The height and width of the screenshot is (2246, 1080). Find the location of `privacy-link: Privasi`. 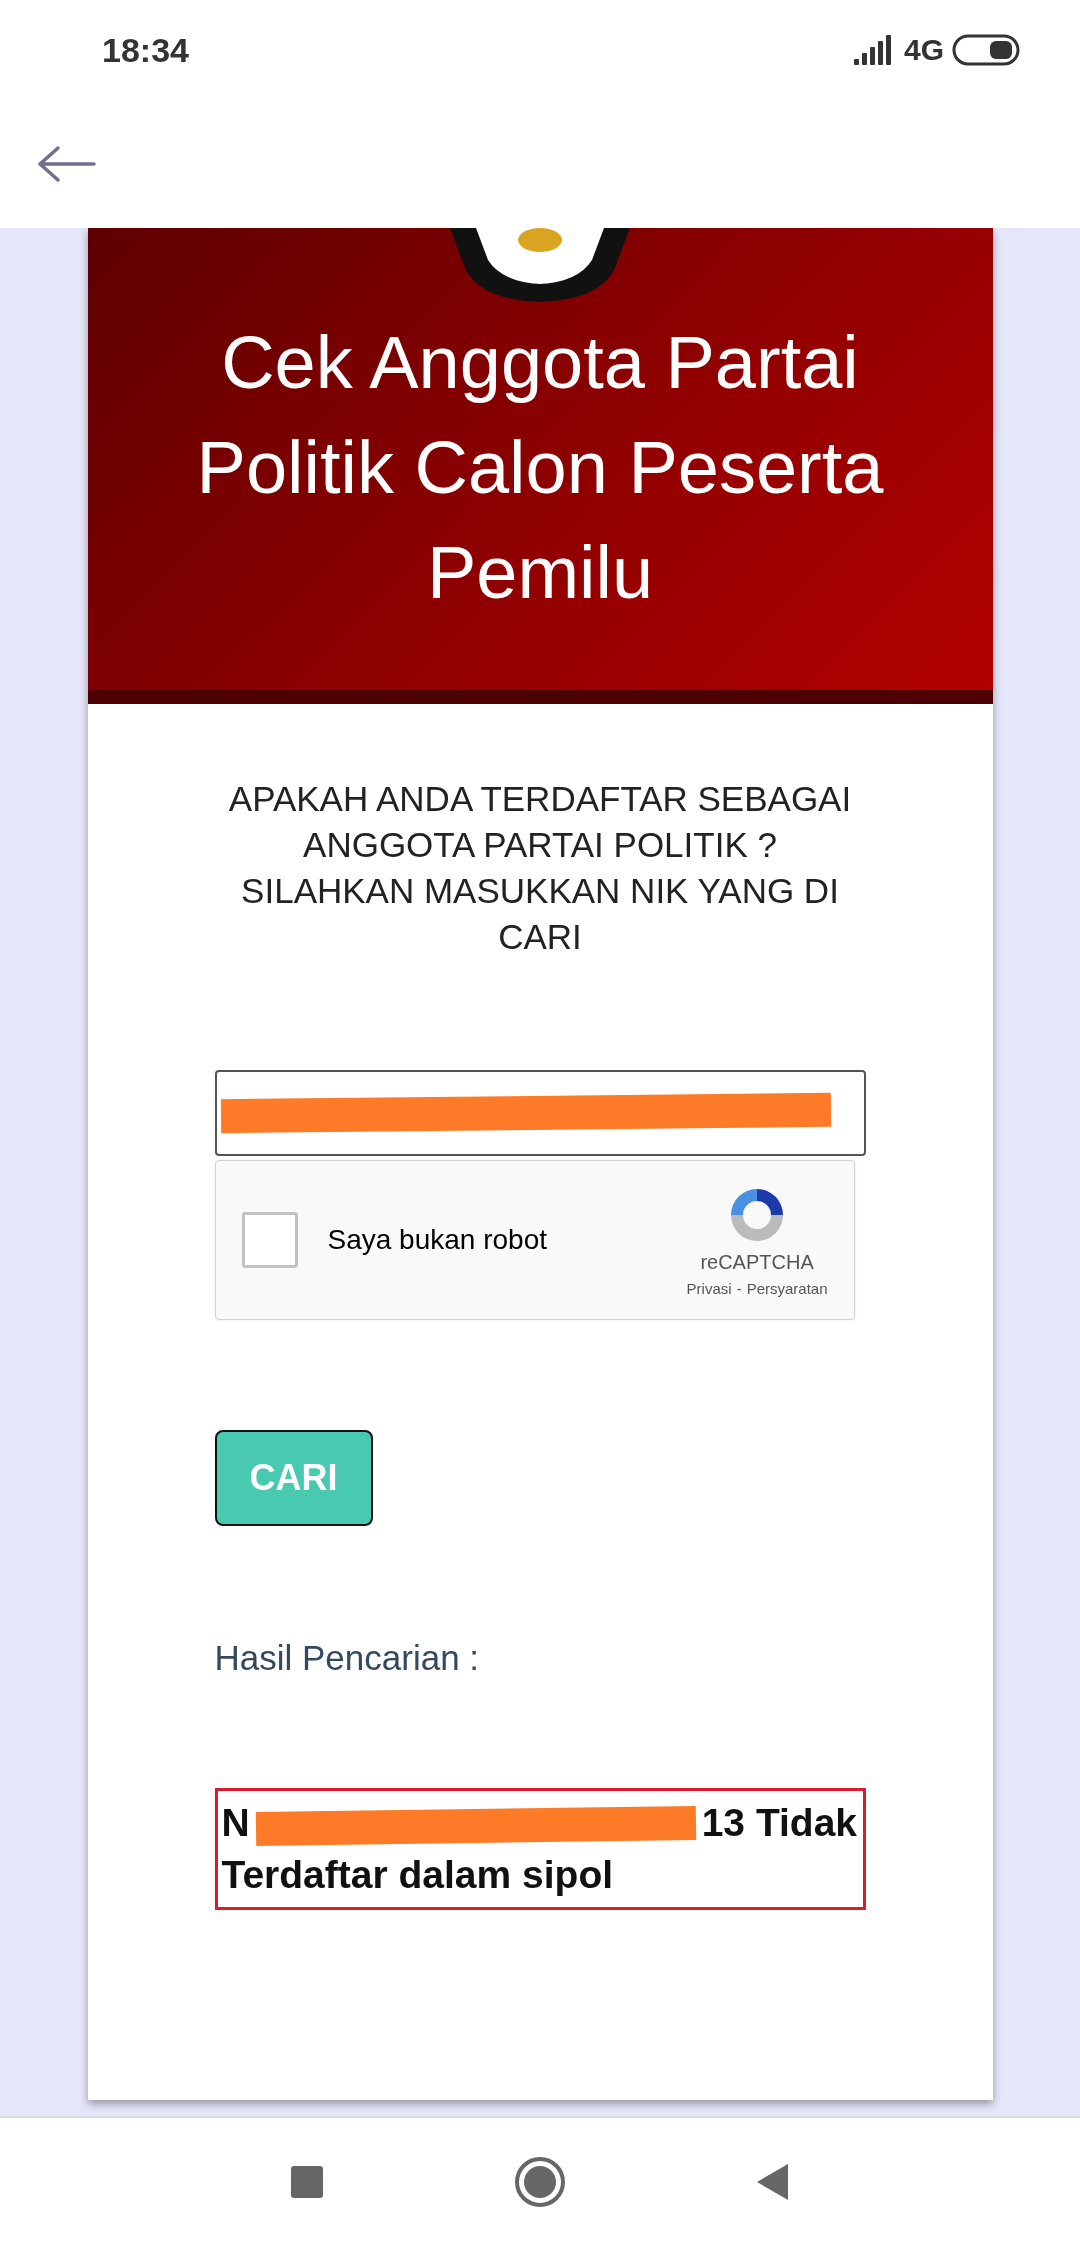

privacy-link: Privasi is located at coordinates (709, 1288).